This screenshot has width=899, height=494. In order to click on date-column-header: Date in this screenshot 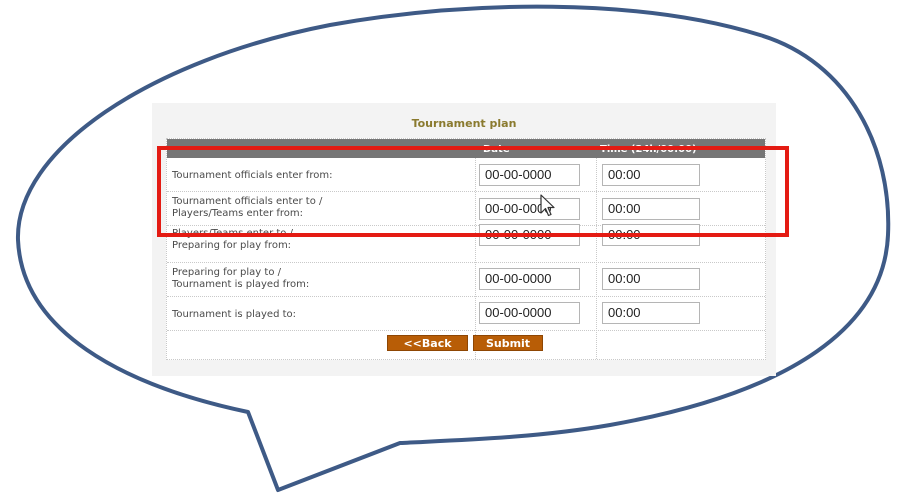, I will do `click(496, 149)`.